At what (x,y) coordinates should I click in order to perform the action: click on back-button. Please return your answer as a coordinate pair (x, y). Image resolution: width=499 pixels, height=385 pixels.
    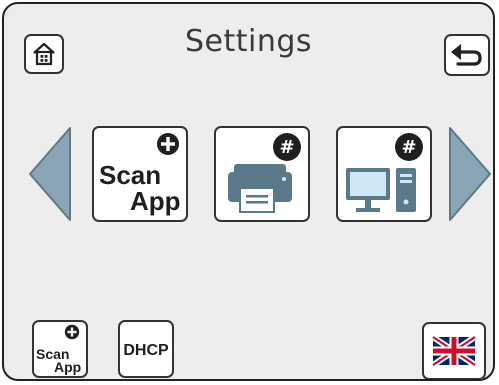
    Looking at the image, I should click on (467, 55).